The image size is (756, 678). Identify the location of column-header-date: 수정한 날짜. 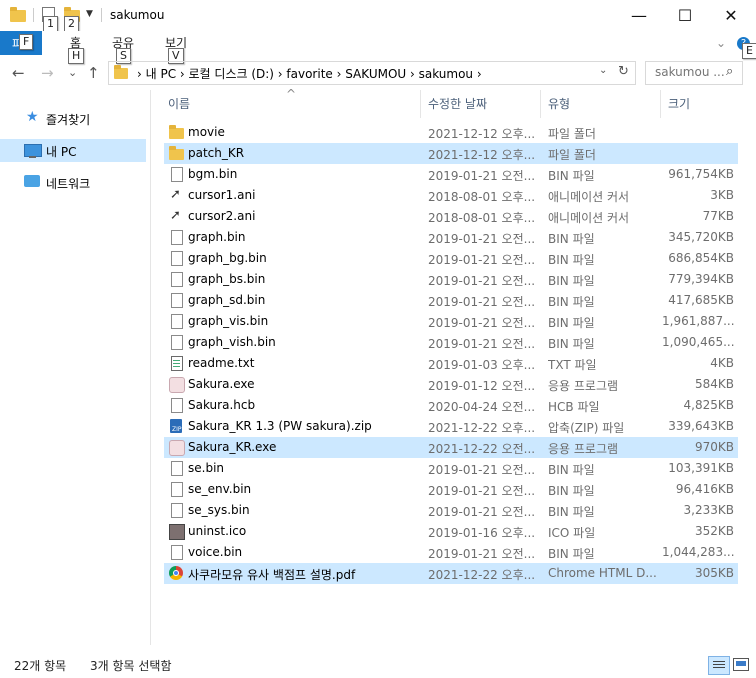
(457, 103).